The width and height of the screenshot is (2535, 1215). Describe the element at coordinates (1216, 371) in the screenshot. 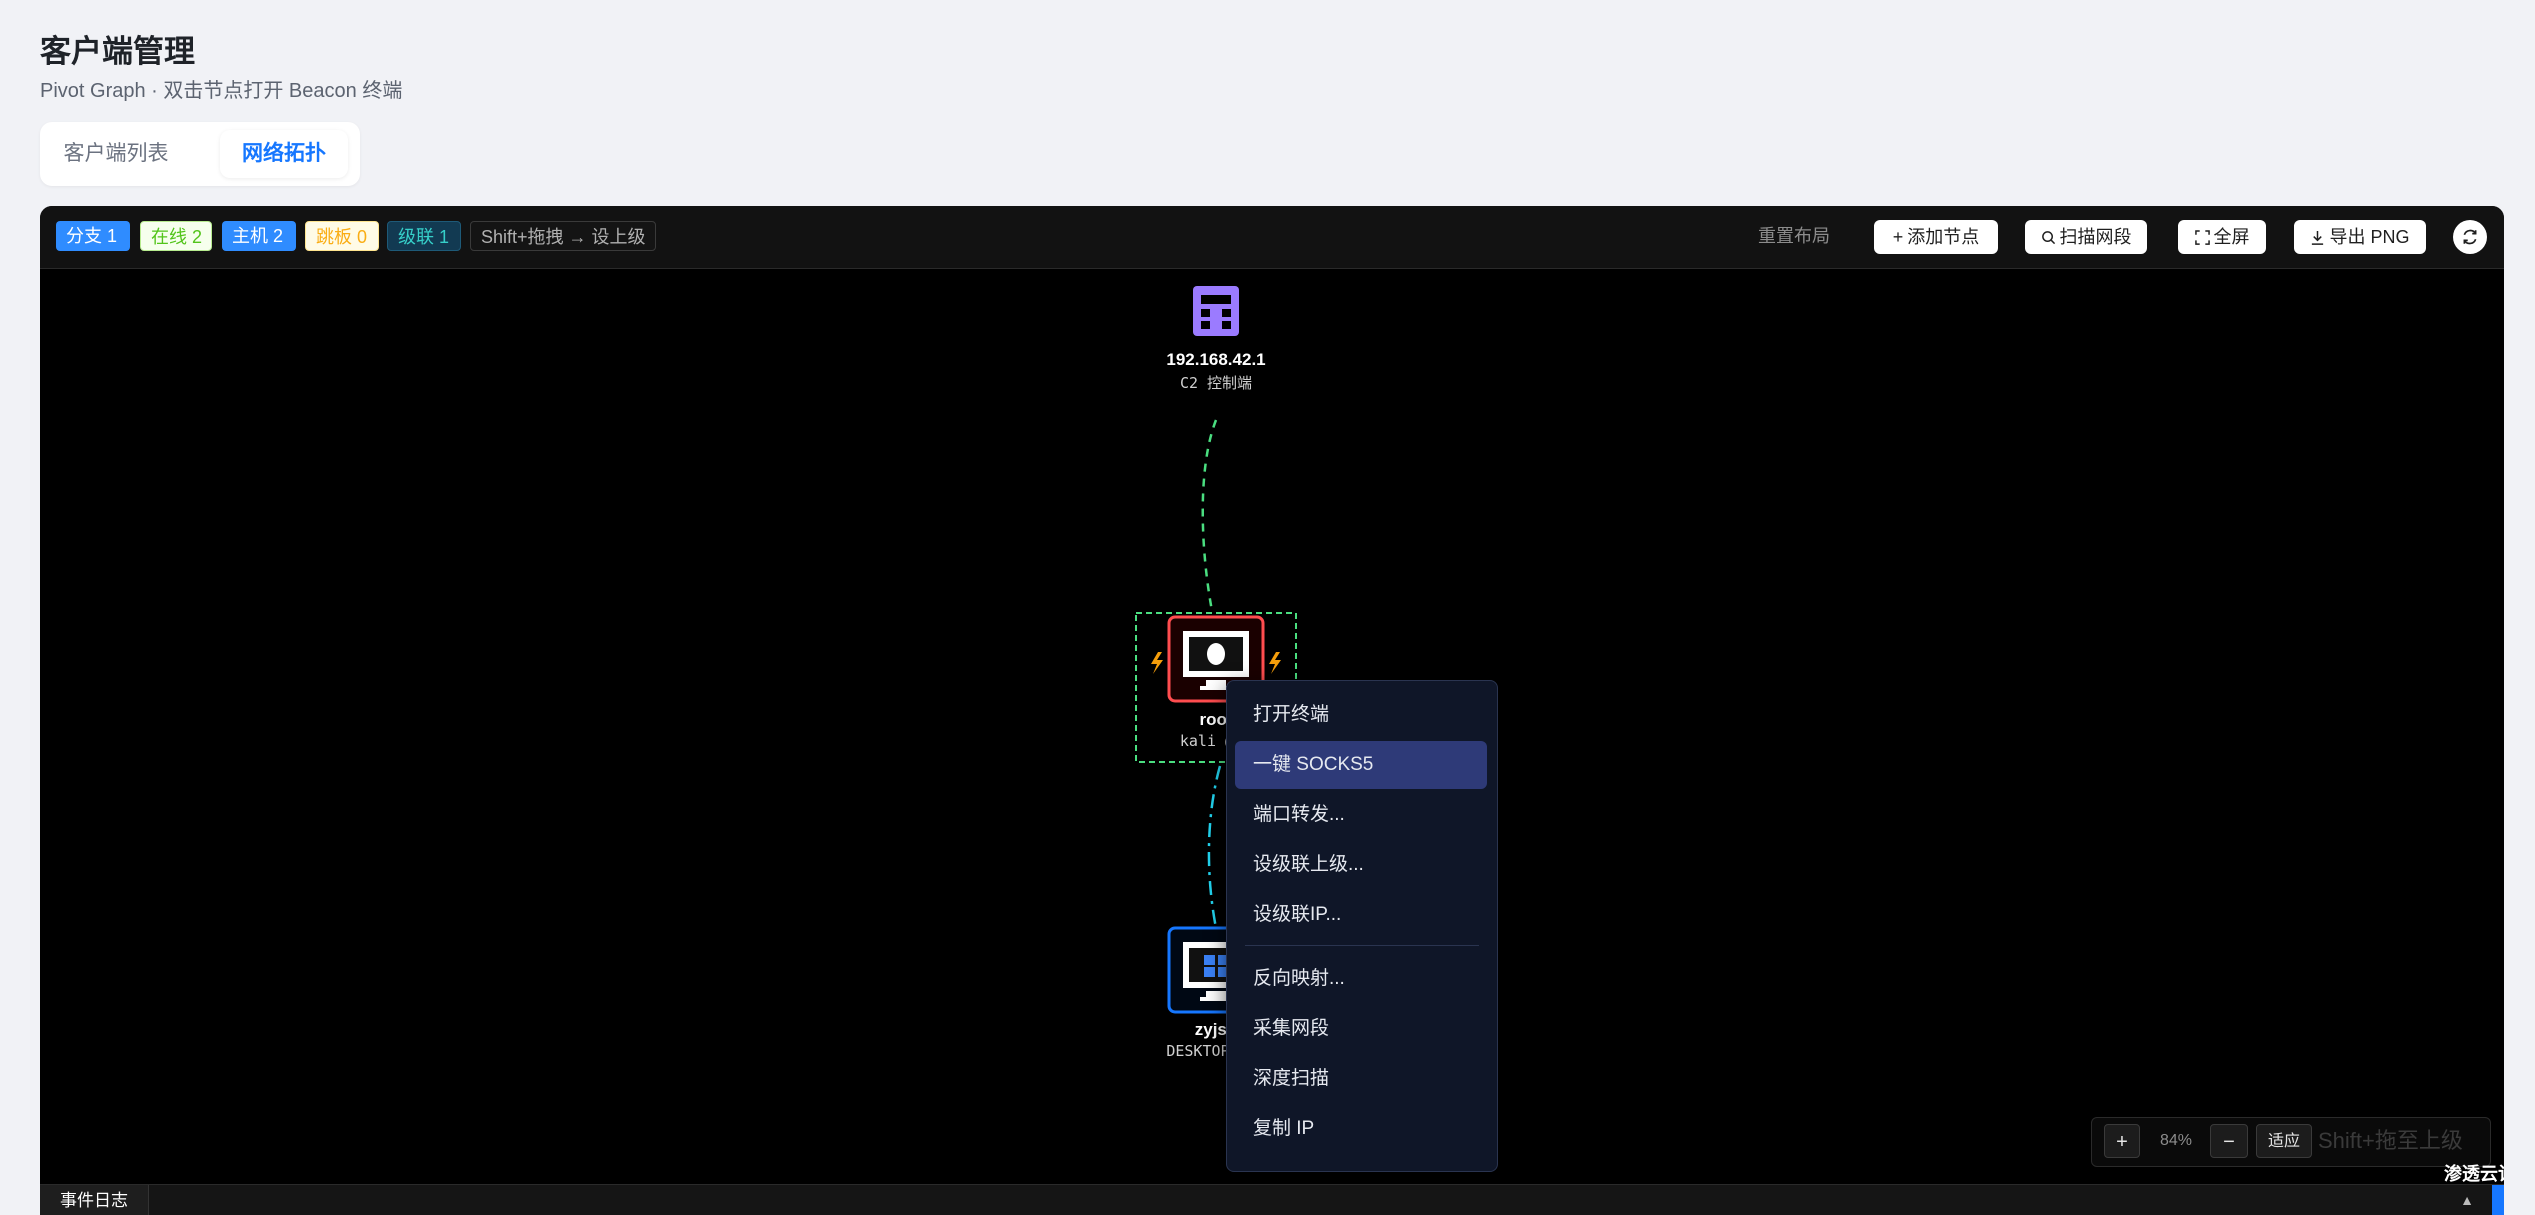

I see `node-c2: 192.168.42.1 C2 控制端` at that location.